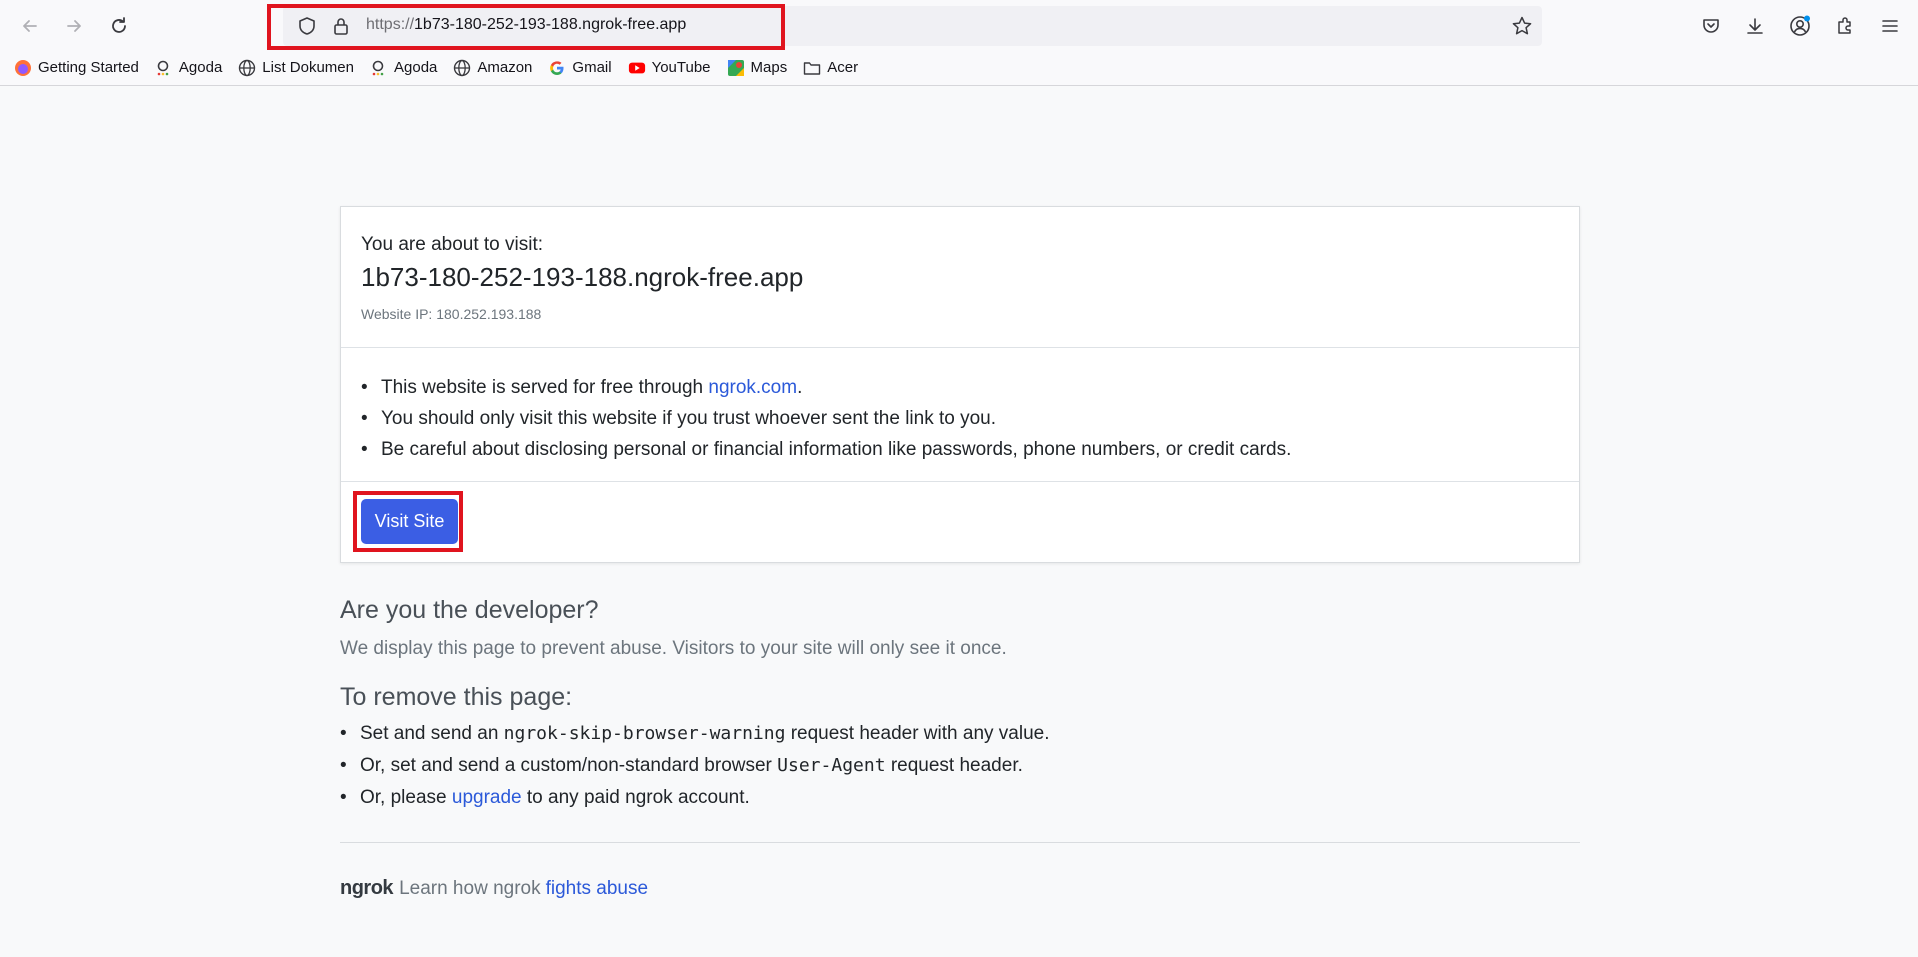 The height and width of the screenshot is (957, 1918). I want to click on bookmark-label: List Dokumen, so click(308, 67).